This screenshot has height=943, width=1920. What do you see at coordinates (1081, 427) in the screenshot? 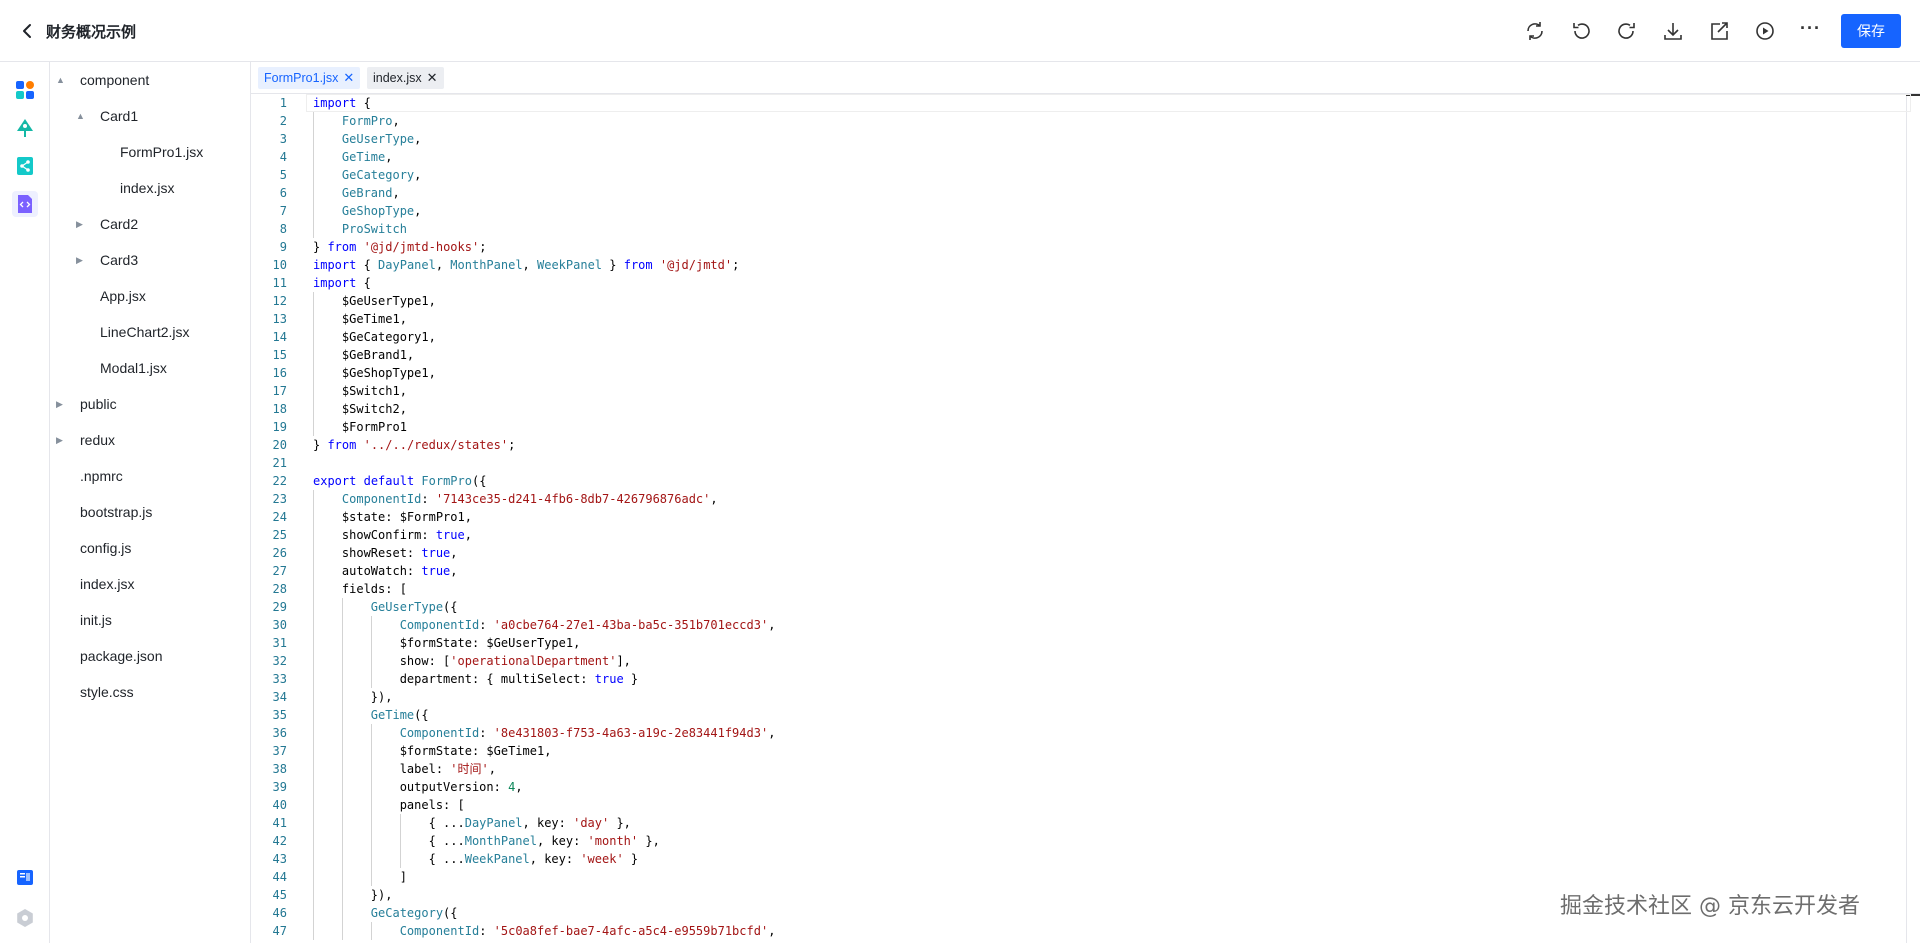
I see `code-line: 19 $FormPro1` at bounding box center [1081, 427].